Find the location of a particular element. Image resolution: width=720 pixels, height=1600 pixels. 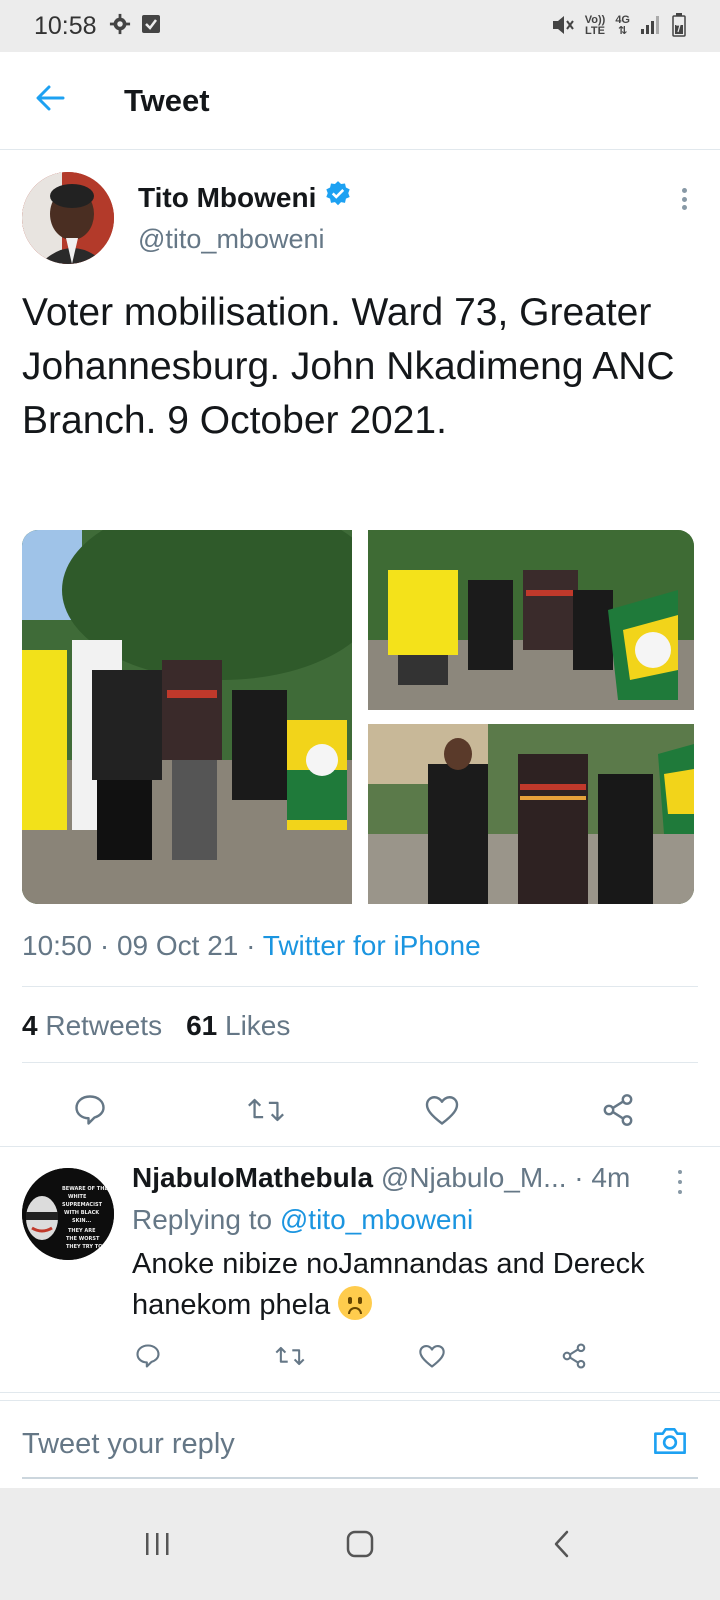

back-button is located at coordinates (50, 101).